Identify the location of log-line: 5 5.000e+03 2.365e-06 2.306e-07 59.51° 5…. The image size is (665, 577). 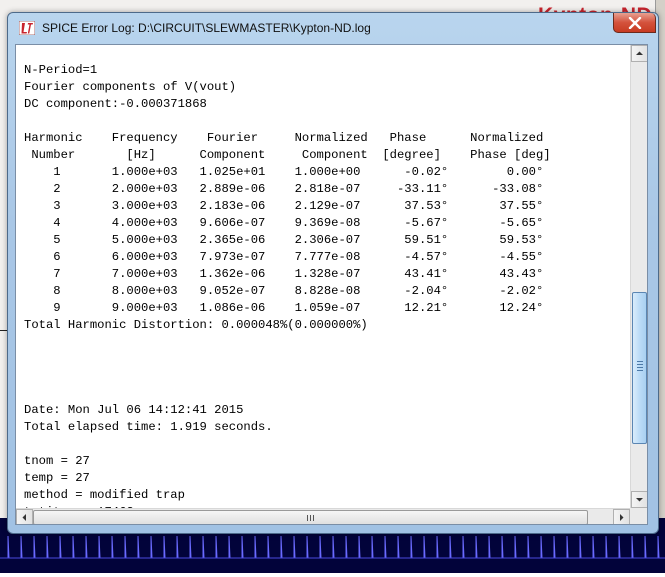
(284, 240).